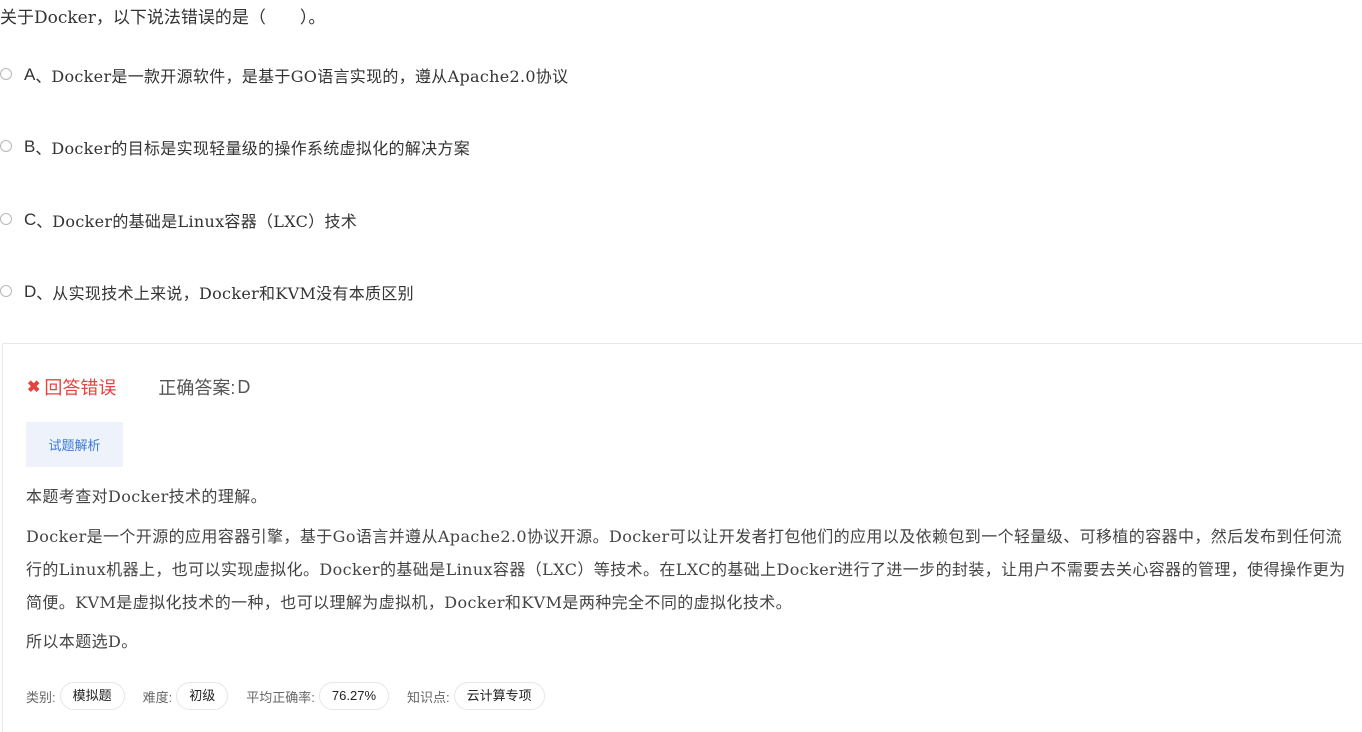  What do you see at coordinates (6, 291) in the screenshot?
I see `radio-button-d` at bounding box center [6, 291].